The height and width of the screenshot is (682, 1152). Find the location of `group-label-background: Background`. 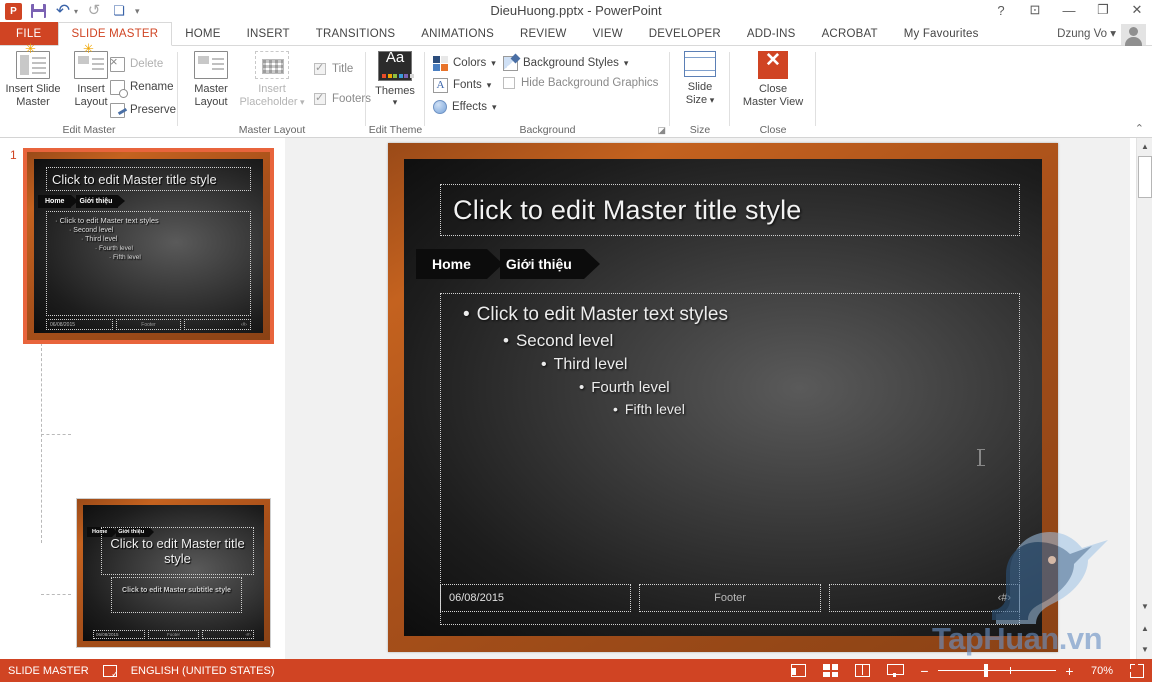

group-label-background: Background is located at coordinates (547, 130).